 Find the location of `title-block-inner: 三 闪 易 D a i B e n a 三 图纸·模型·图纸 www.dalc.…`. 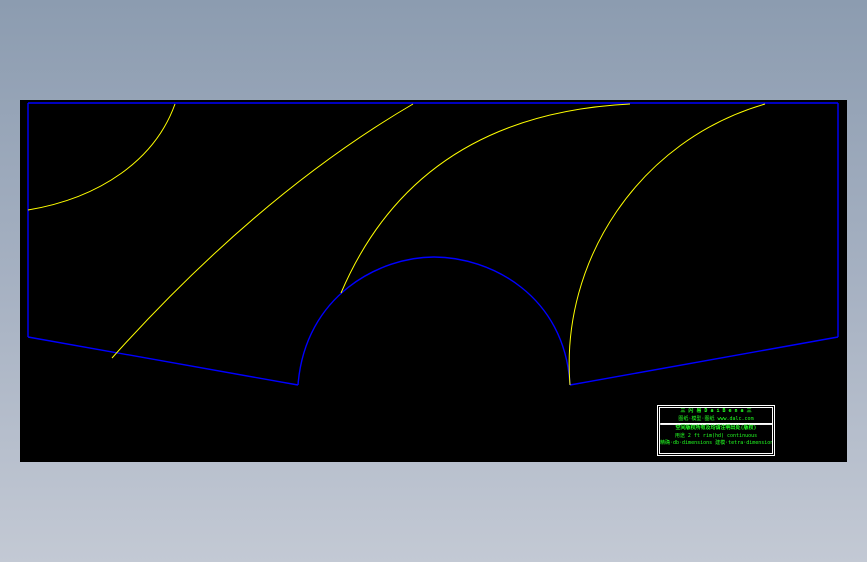

title-block-inner: 三 闪 易 D a i B e n a 三 图纸·模型·图纸 www.dalc.… is located at coordinates (716, 430).